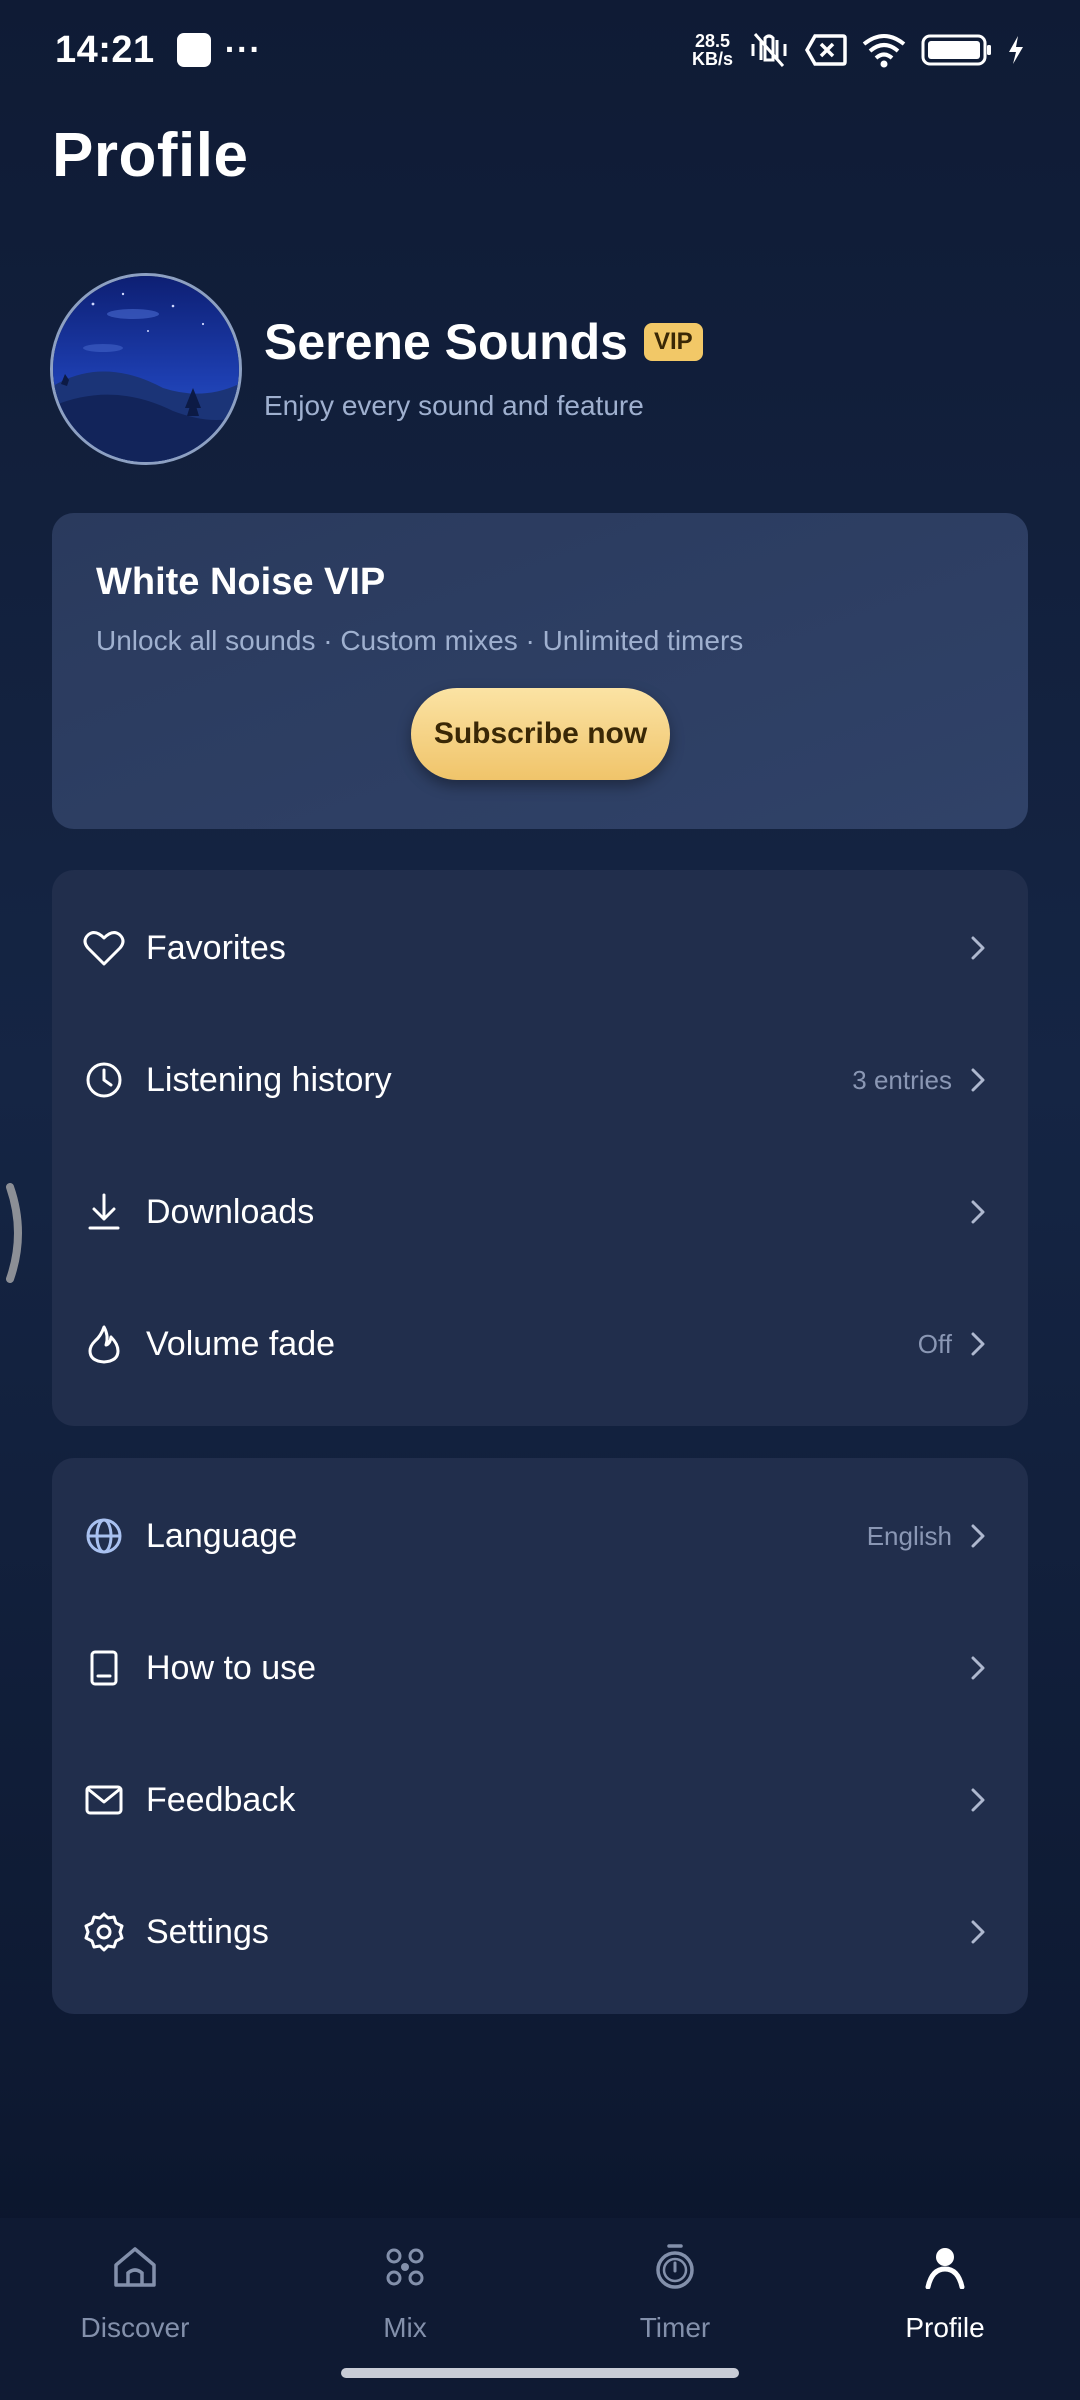 The height and width of the screenshot is (2400, 1080). Describe the element at coordinates (104, 1668) in the screenshot. I see `book-icon` at that location.